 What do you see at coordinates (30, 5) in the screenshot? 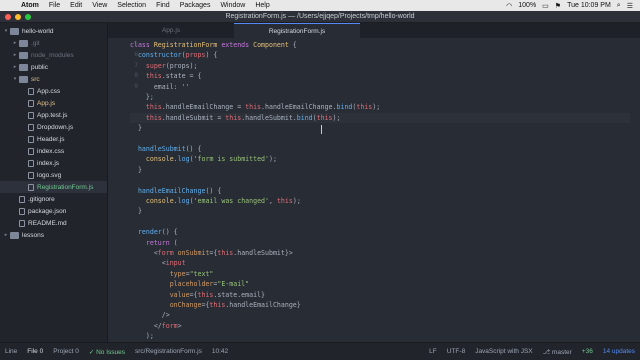
I see `menu-app-name: Atom` at bounding box center [30, 5].